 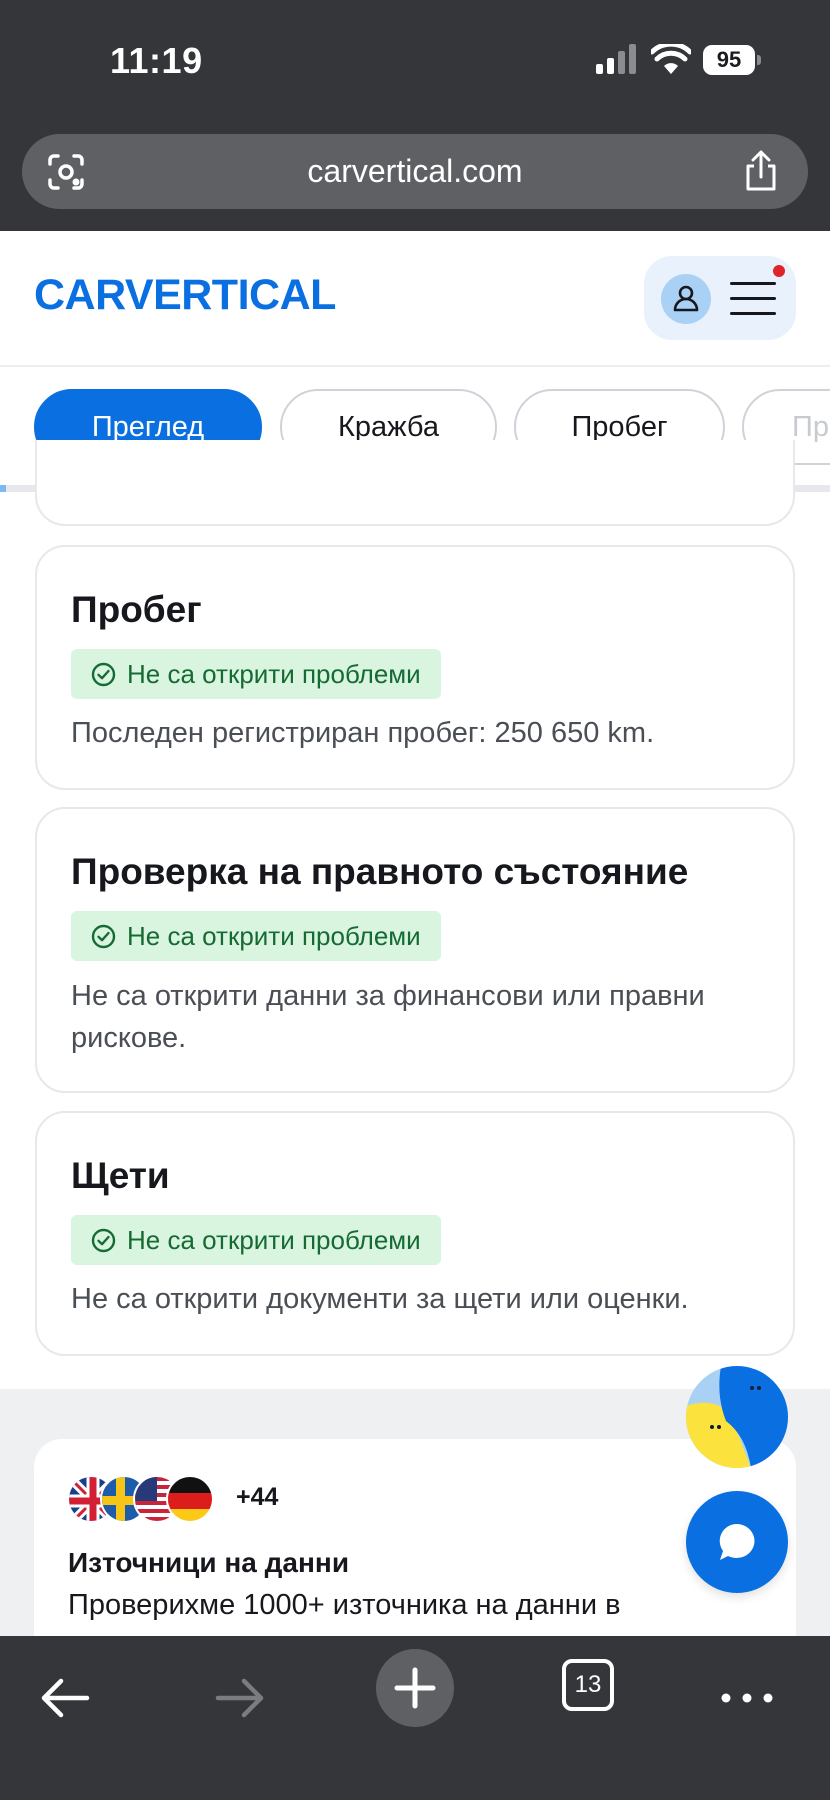 I want to click on status-time: 11:19, so click(x=156, y=60).